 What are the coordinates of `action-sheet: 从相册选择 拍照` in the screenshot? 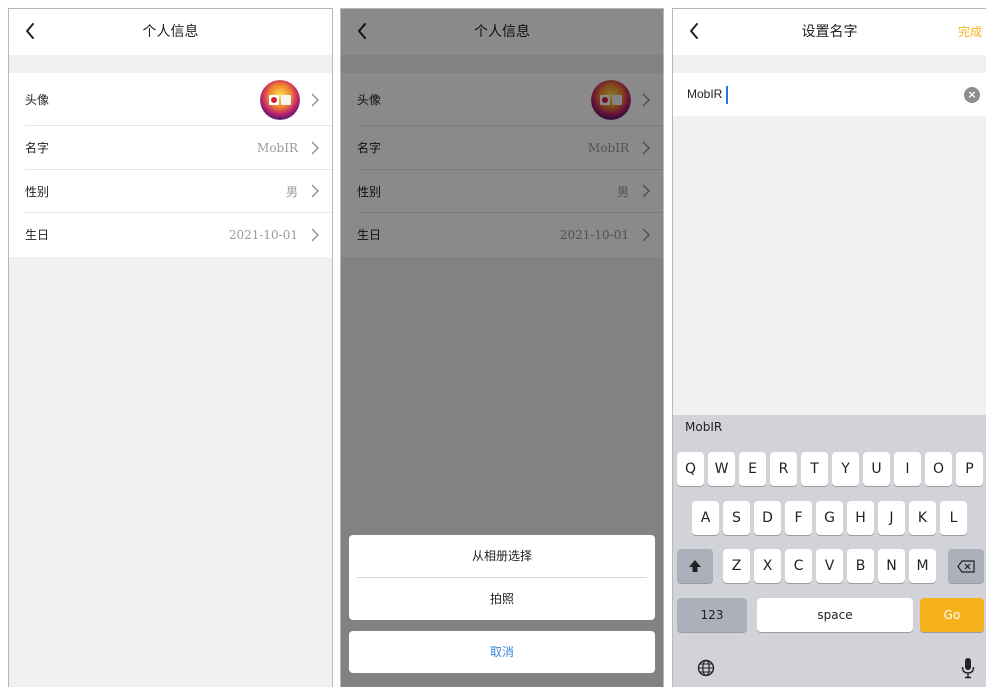 It's located at (502, 577).